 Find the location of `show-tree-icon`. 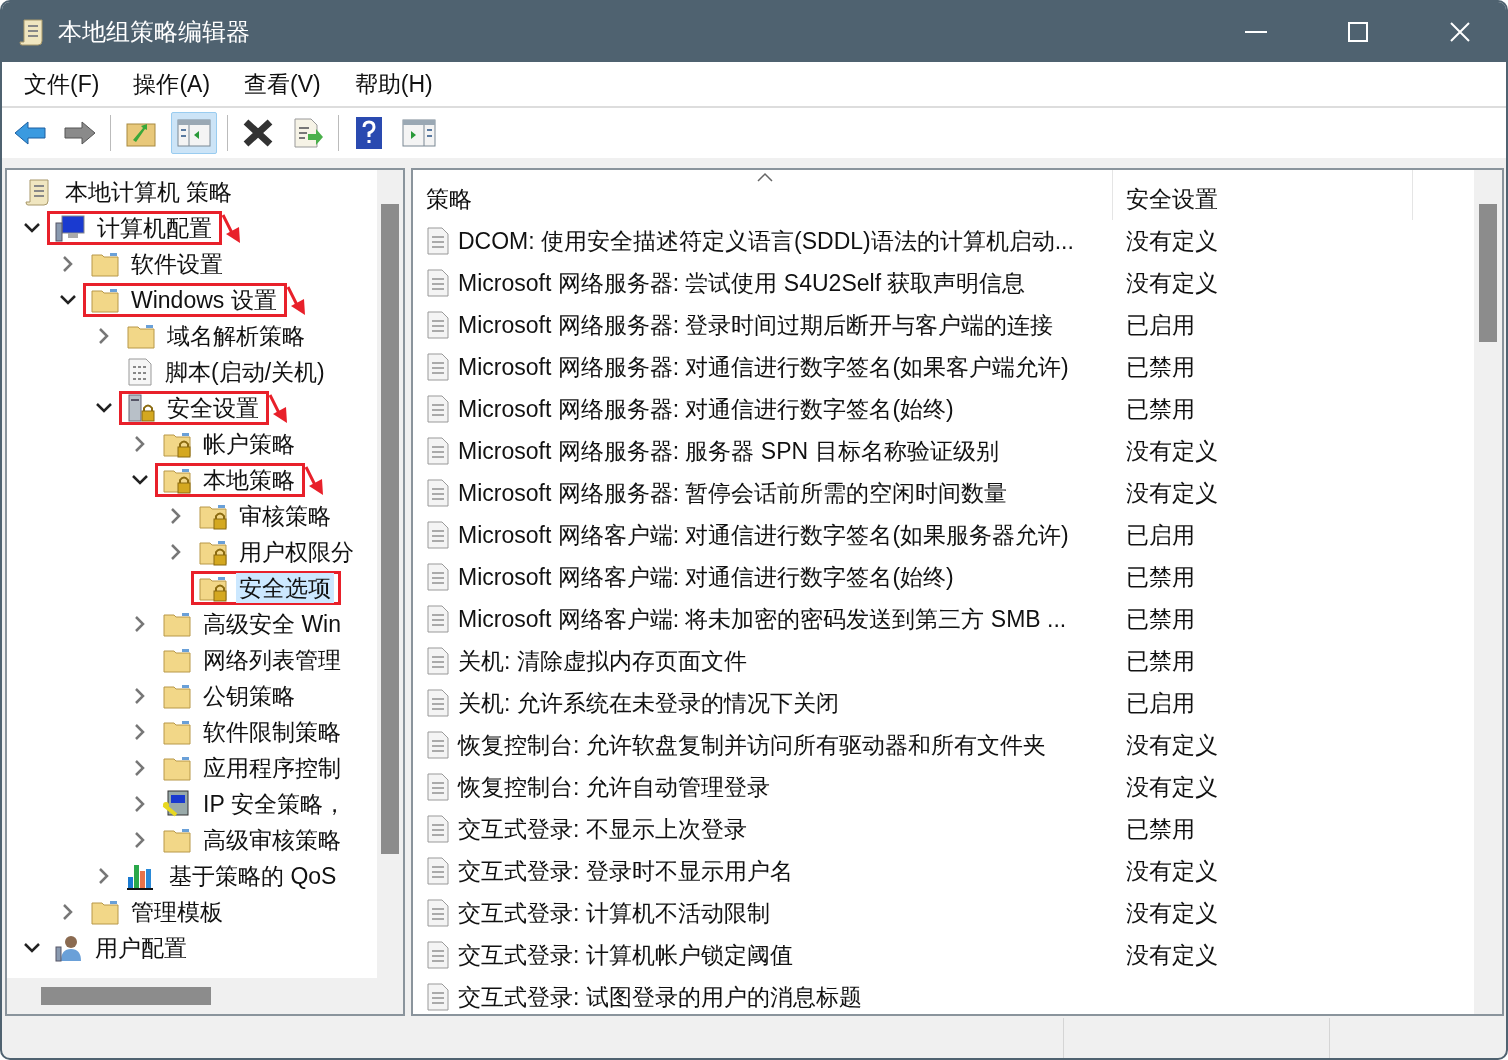

show-tree-icon is located at coordinates (194, 133).